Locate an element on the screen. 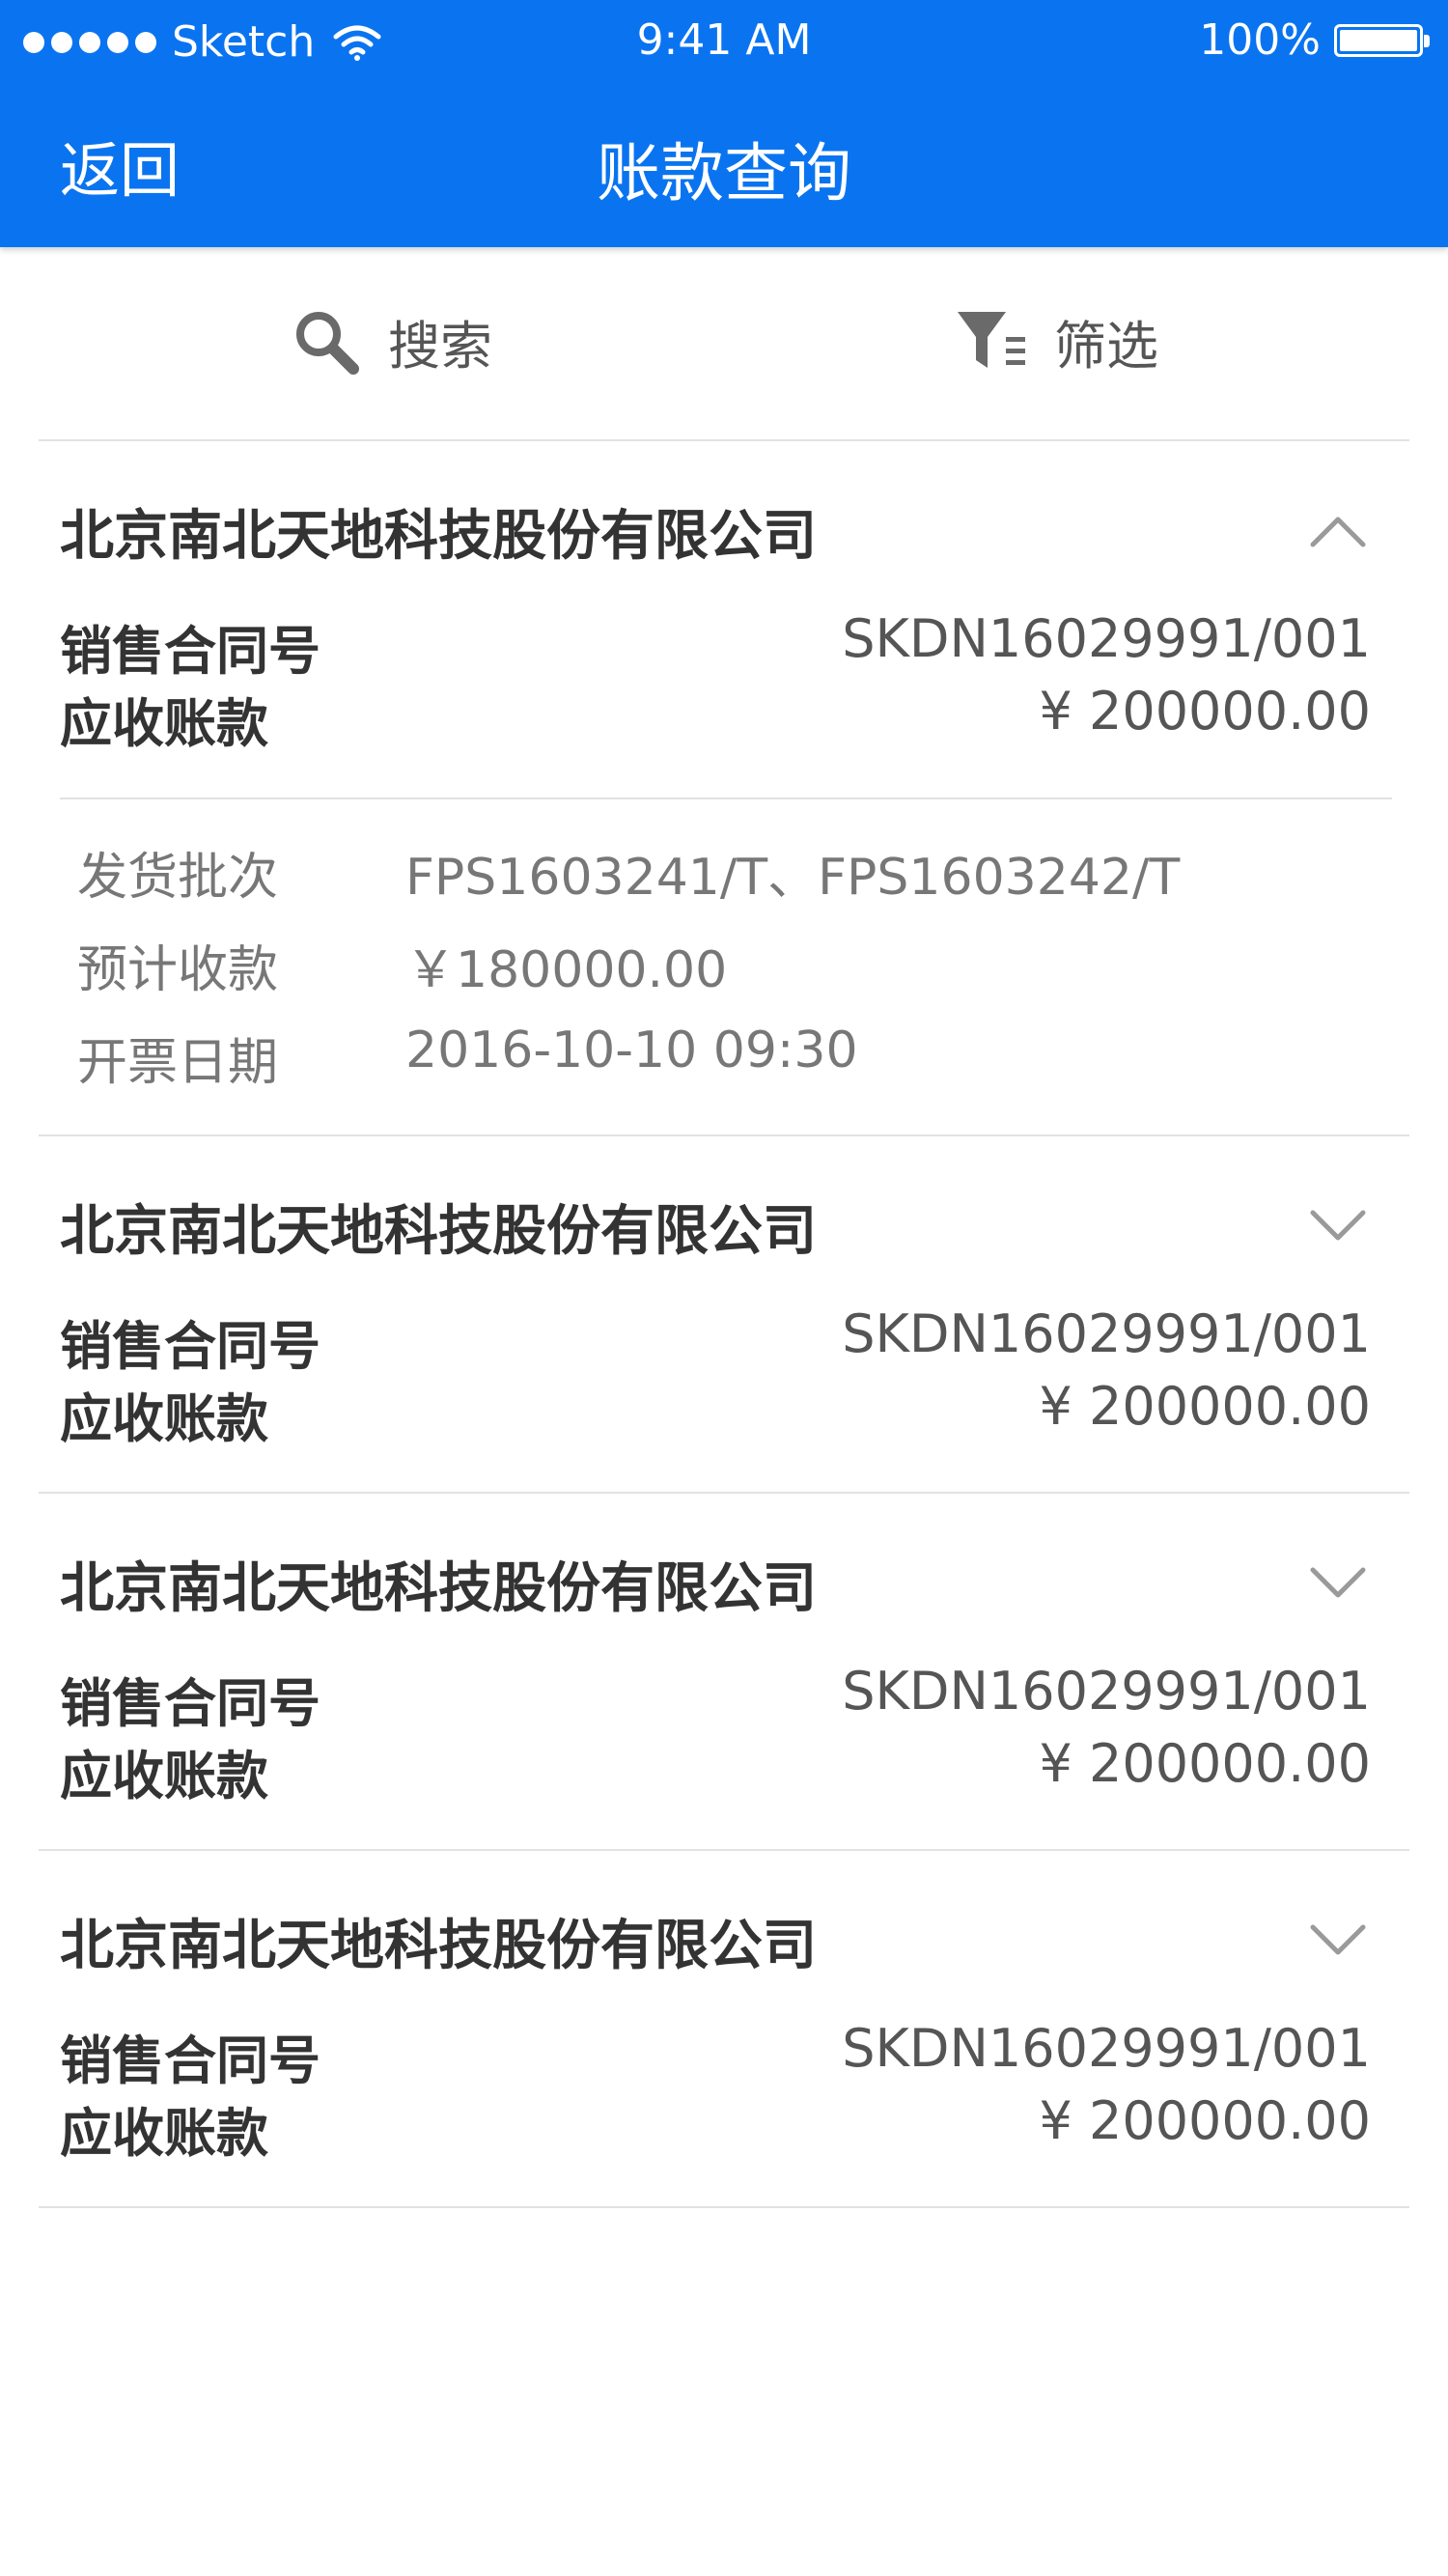 The height and width of the screenshot is (2576, 1448). shipment-batch-value: FPS1603241/T、FPS1603242/T is located at coordinates (793, 878).